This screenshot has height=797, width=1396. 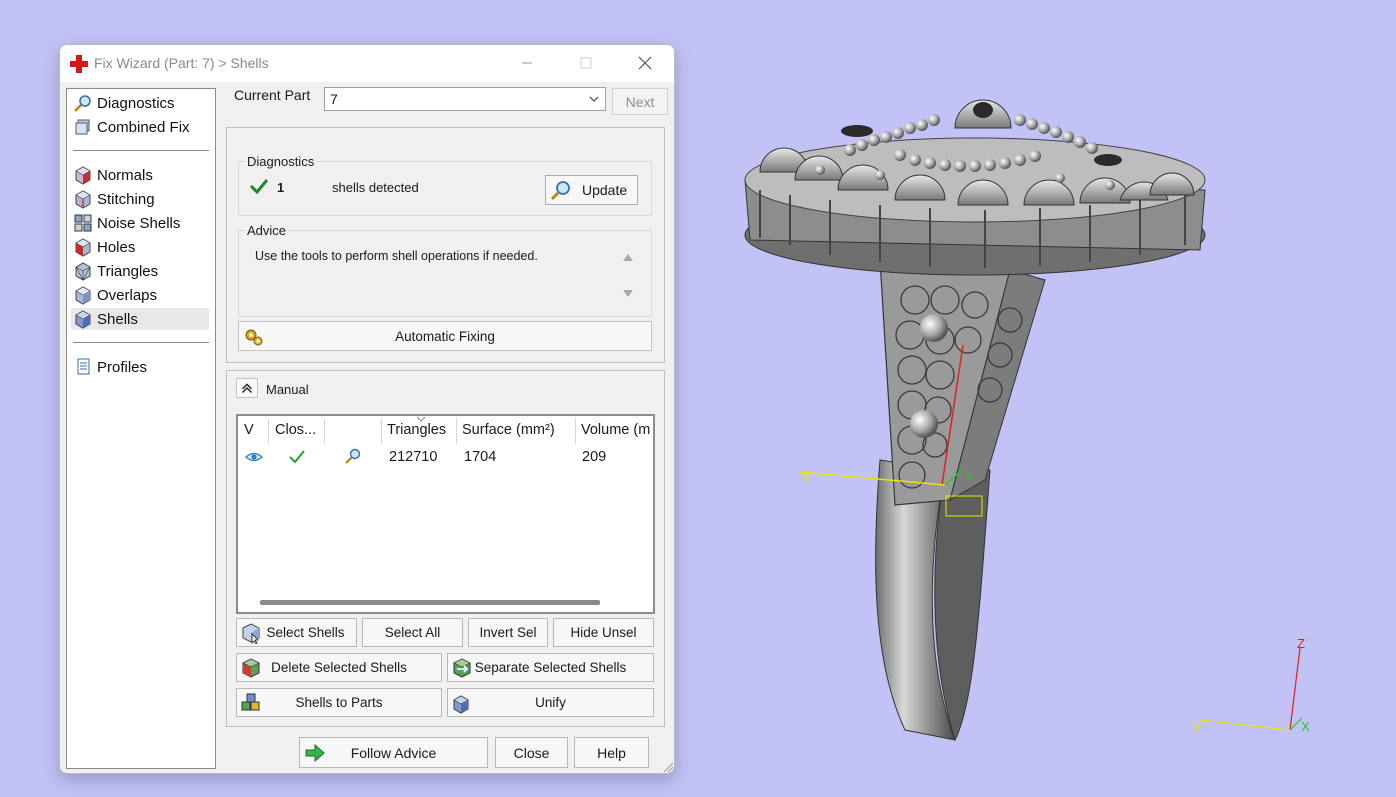 What do you see at coordinates (140, 367) in the screenshot?
I see `sidebar-item-profiles: Profiles` at bounding box center [140, 367].